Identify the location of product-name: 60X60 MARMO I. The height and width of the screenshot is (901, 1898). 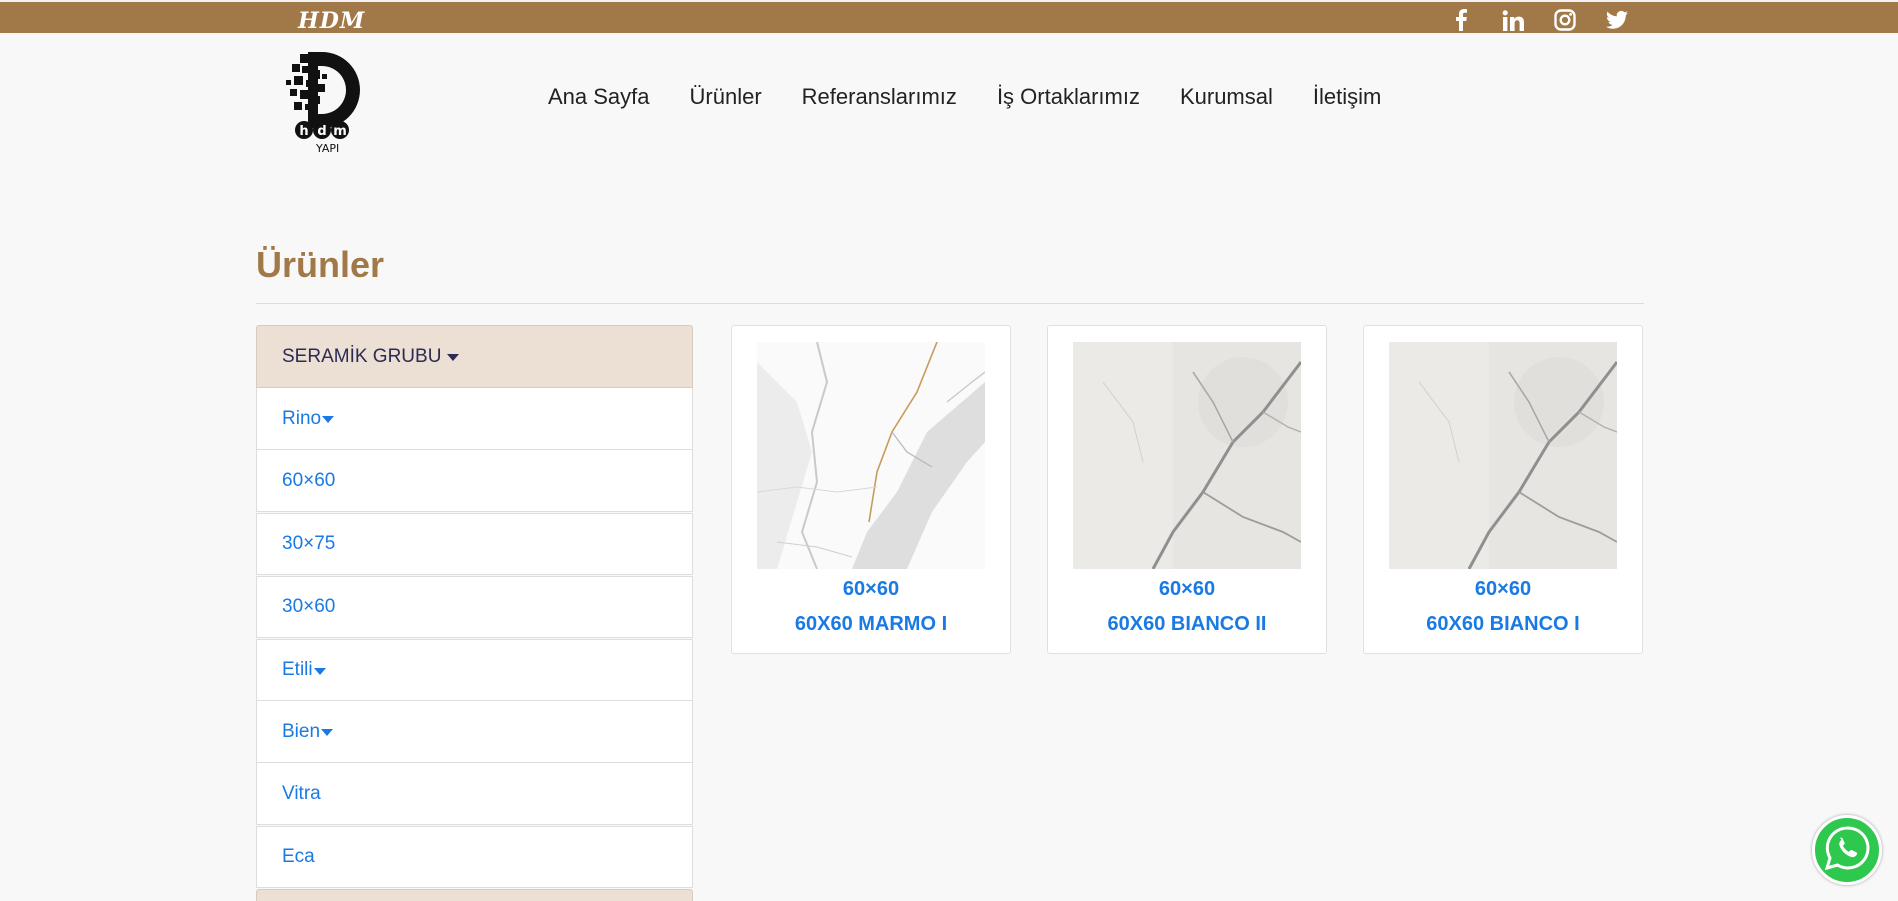
(871, 624).